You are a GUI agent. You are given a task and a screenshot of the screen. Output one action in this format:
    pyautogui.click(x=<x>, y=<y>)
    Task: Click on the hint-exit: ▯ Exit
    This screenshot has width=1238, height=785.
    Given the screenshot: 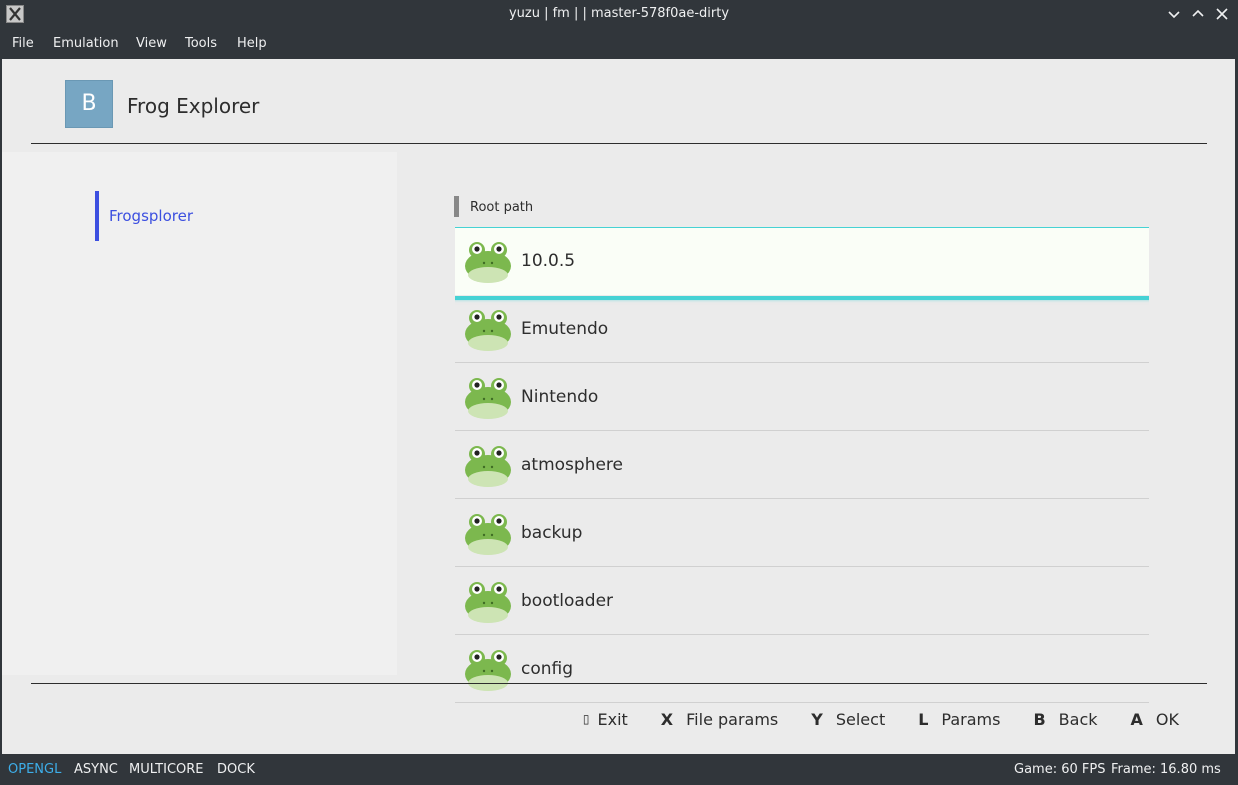 What is the action you would take?
    pyautogui.click(x=605, y=719)
    